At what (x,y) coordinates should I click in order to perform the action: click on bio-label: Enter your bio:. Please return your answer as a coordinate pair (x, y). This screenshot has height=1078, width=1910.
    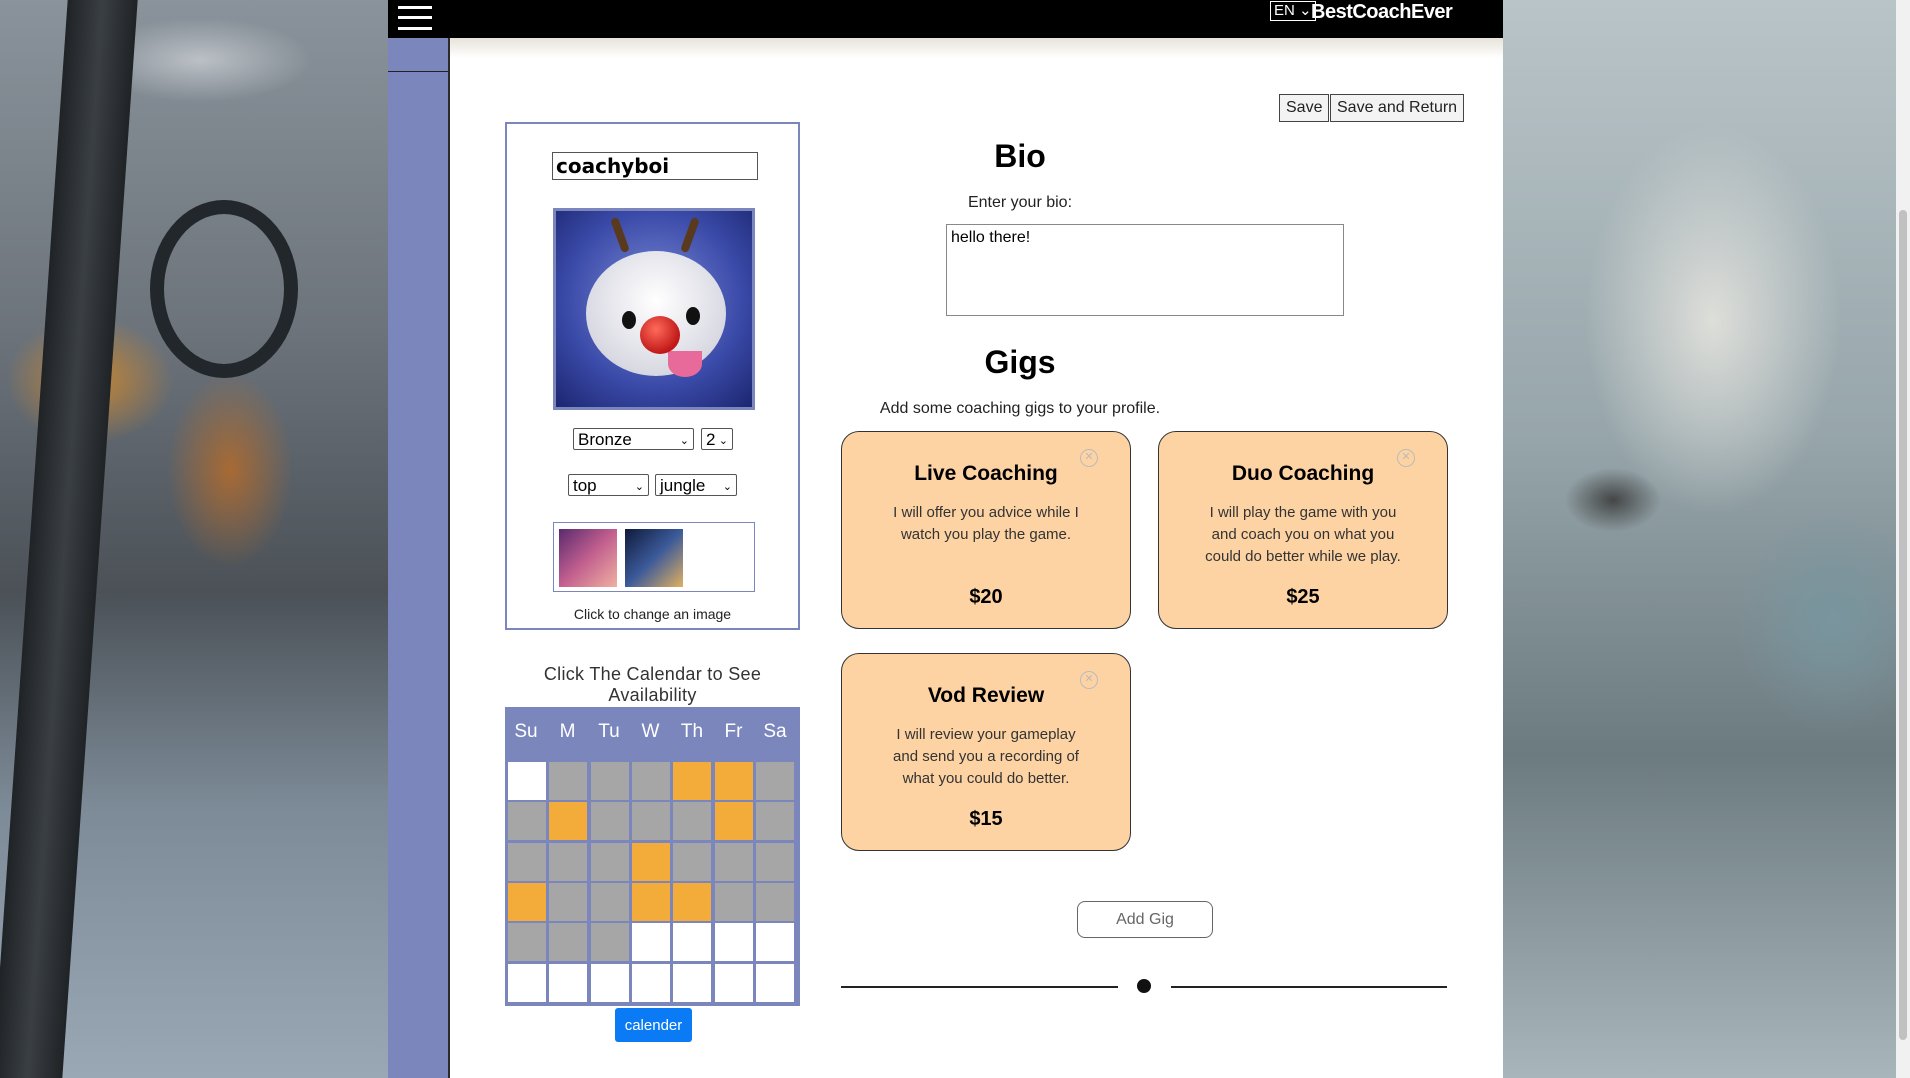
    Looking at the image, I should click on (1020, 202).